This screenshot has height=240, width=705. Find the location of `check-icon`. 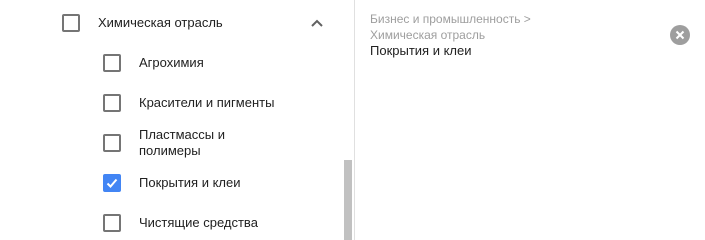

check-icon is located at coordinates (112, 183).